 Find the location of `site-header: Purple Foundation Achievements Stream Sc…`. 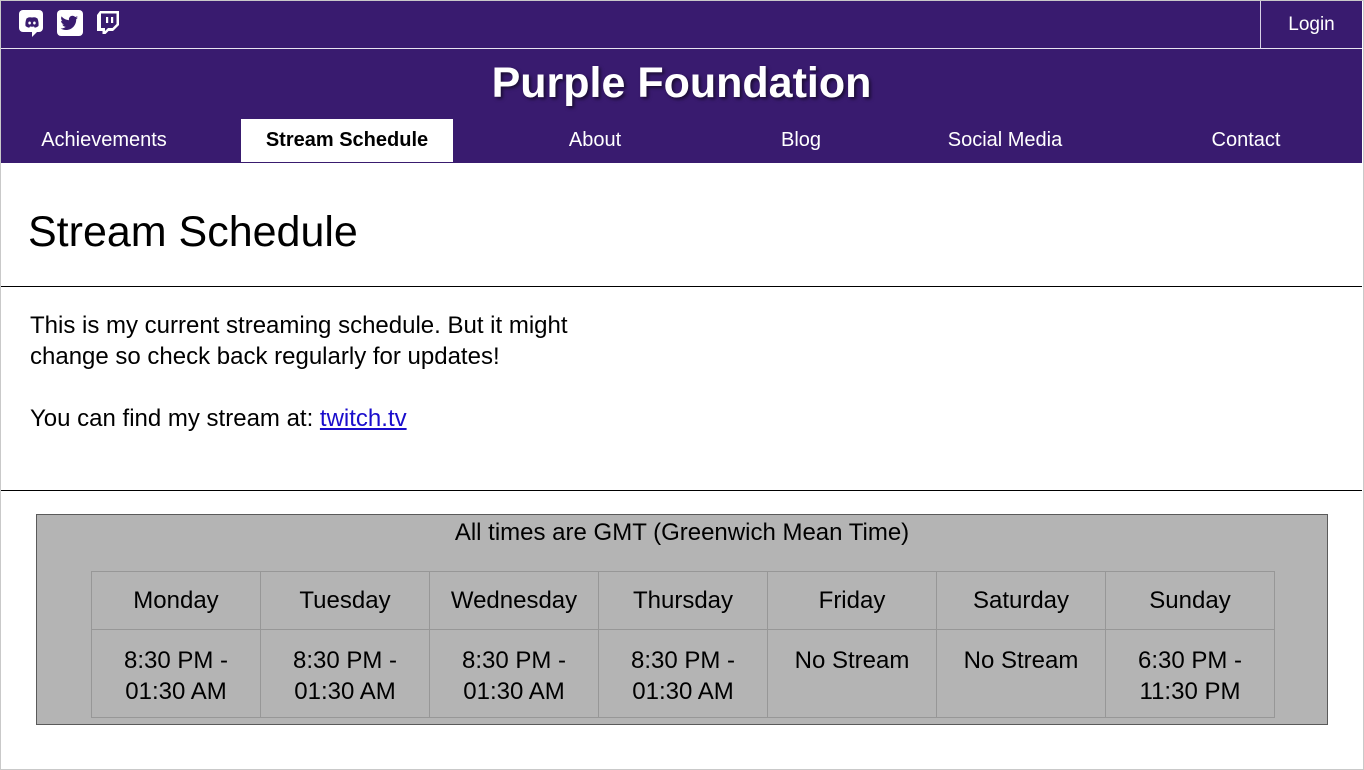

site-header: Purple Foundation Achievements Stream Sc… is located at coordinates (681, 106).